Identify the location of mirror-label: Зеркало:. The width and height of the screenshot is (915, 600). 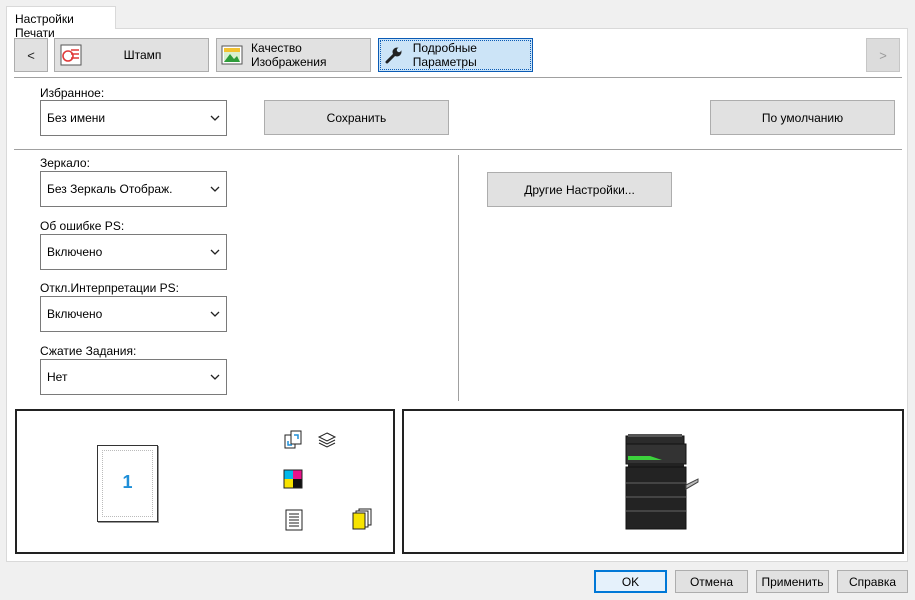
(65, 163).